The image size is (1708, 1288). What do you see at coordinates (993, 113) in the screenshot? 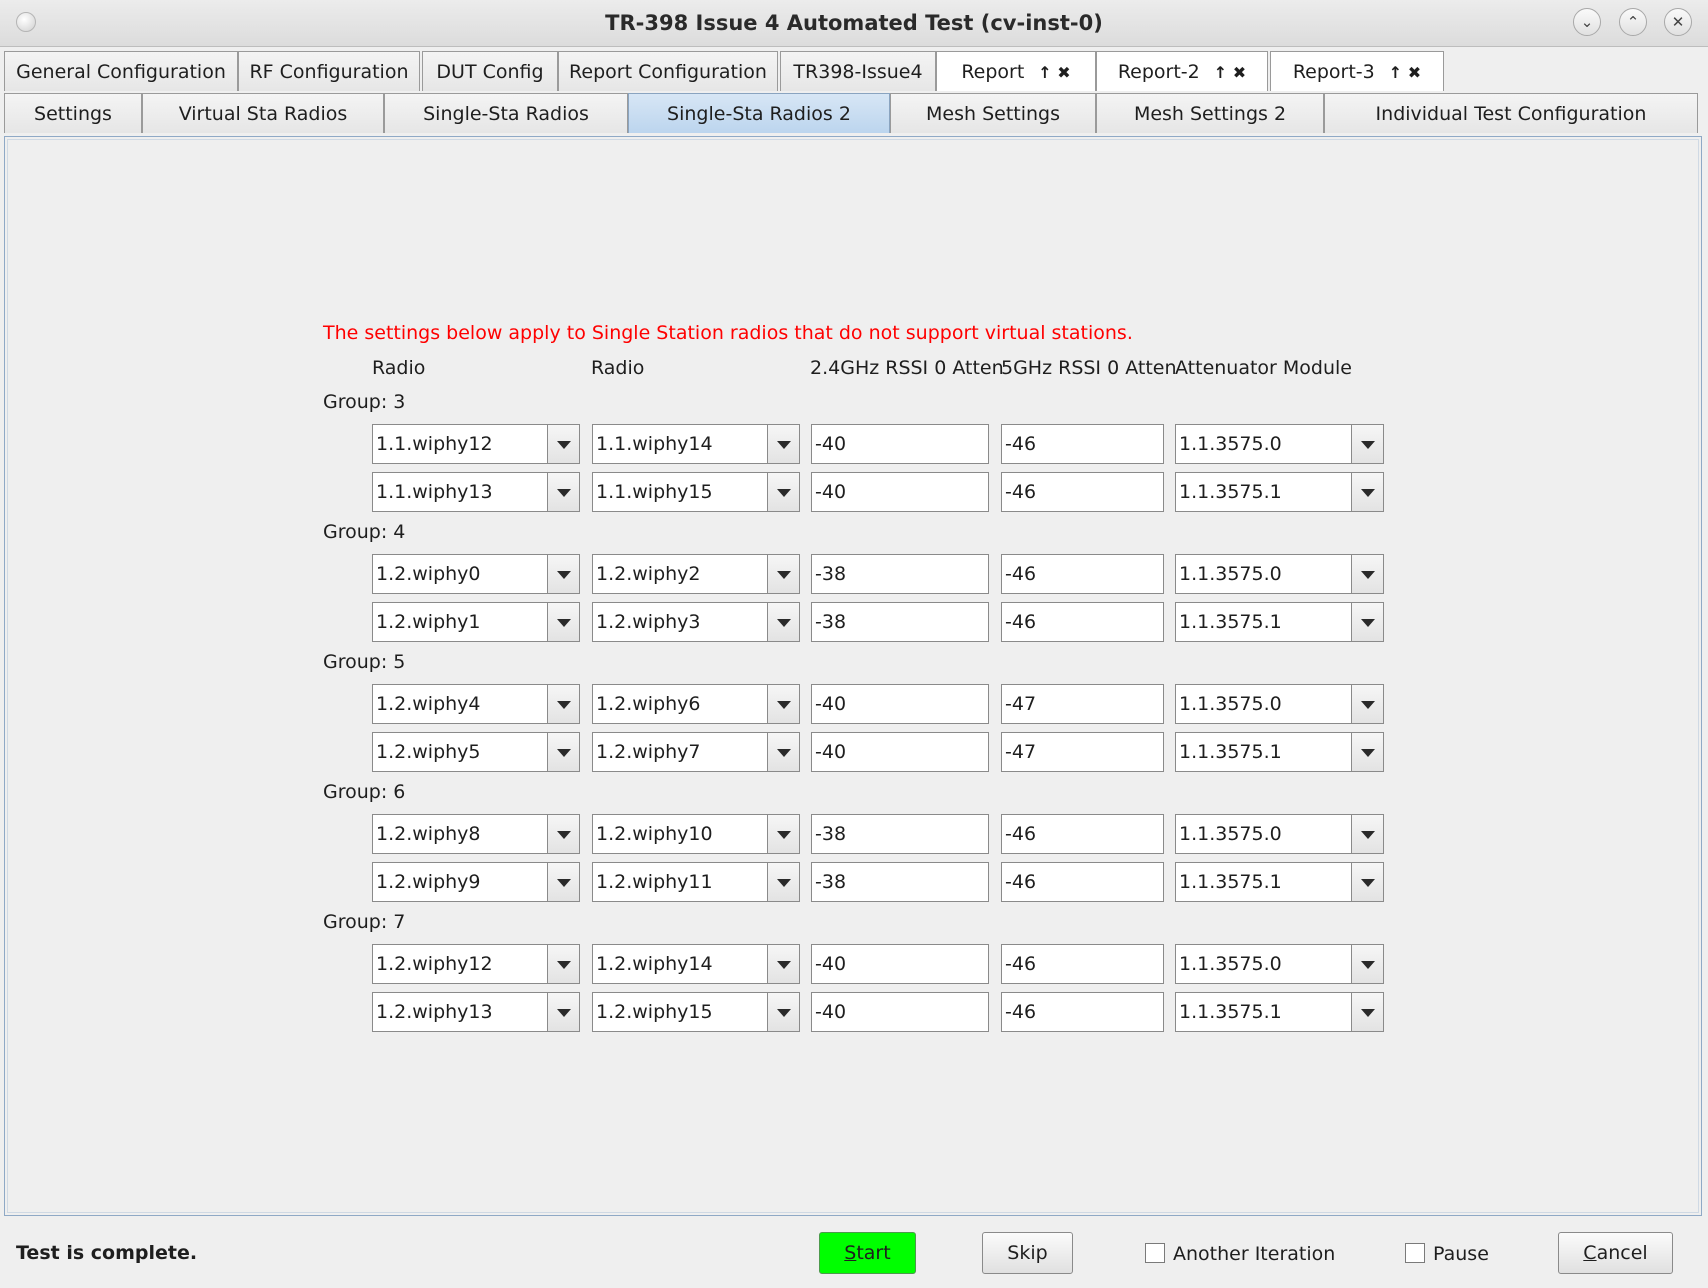
I see `tab-mesh-settings: Mesh Settings` at bounding box center [993, 113].